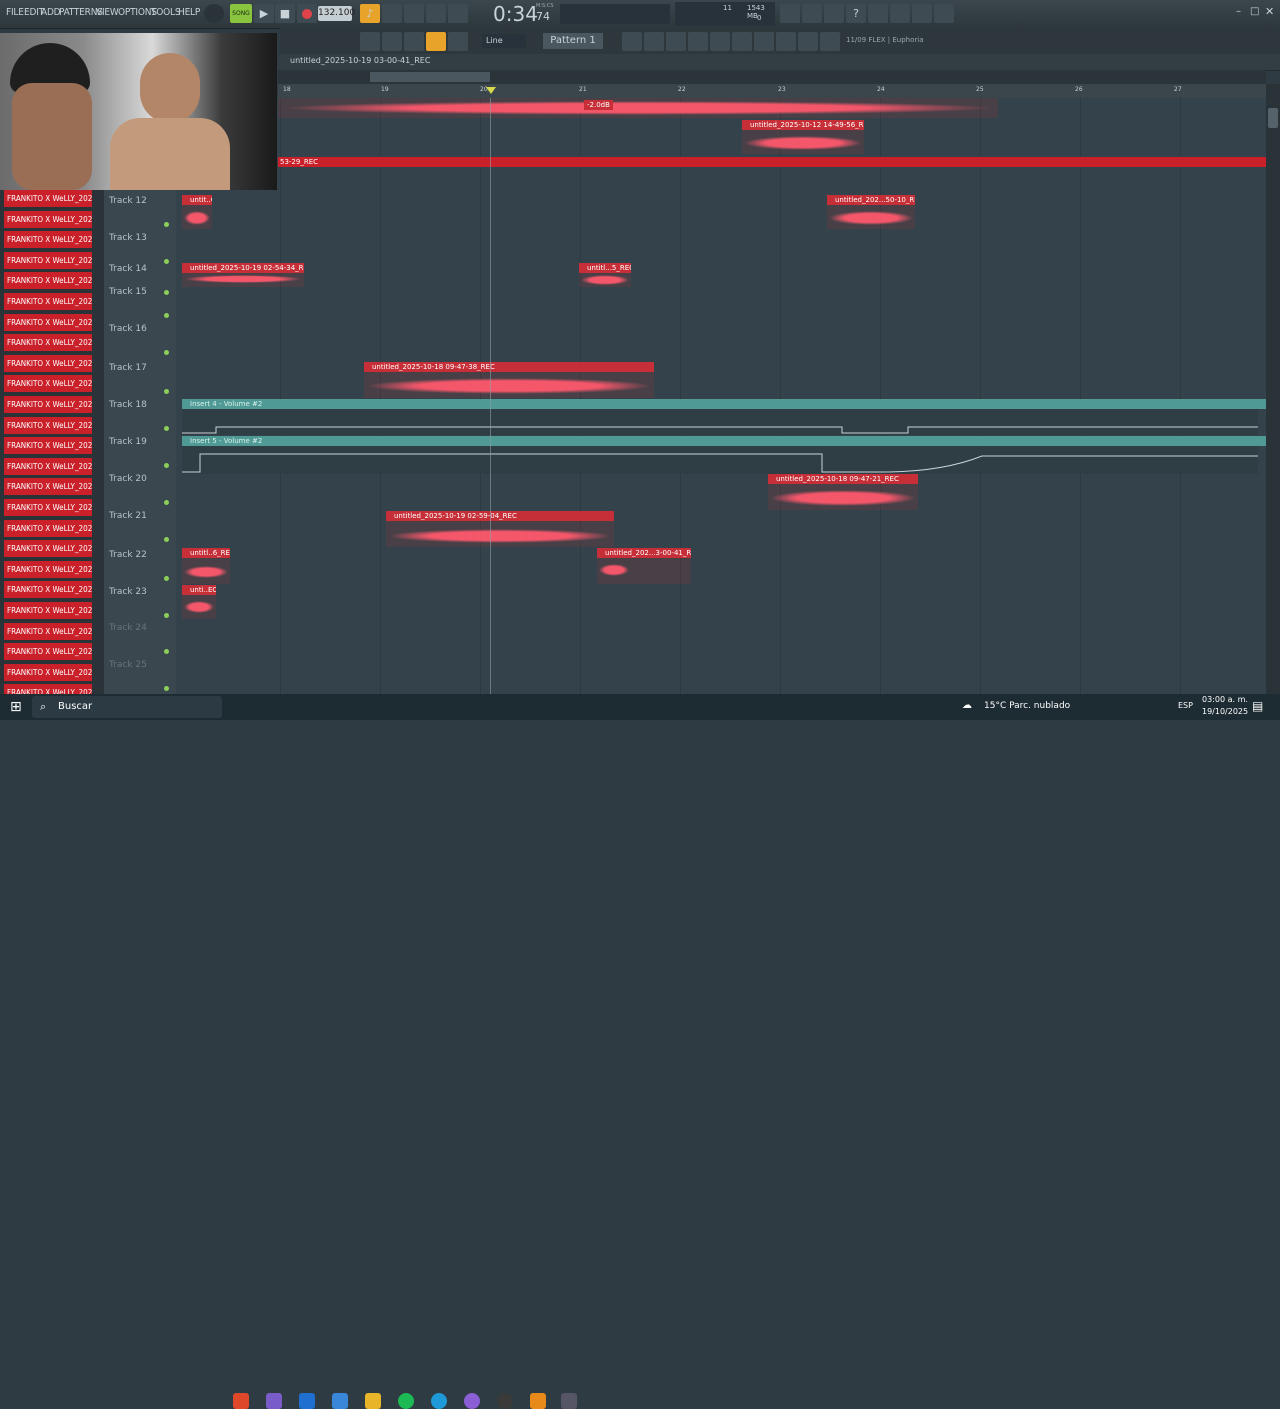 This screenshot has height=1409, width=1280. Describe the element at coordinates (1238, 11) in the screenshot. I see `minimize-icon: –` at that location.